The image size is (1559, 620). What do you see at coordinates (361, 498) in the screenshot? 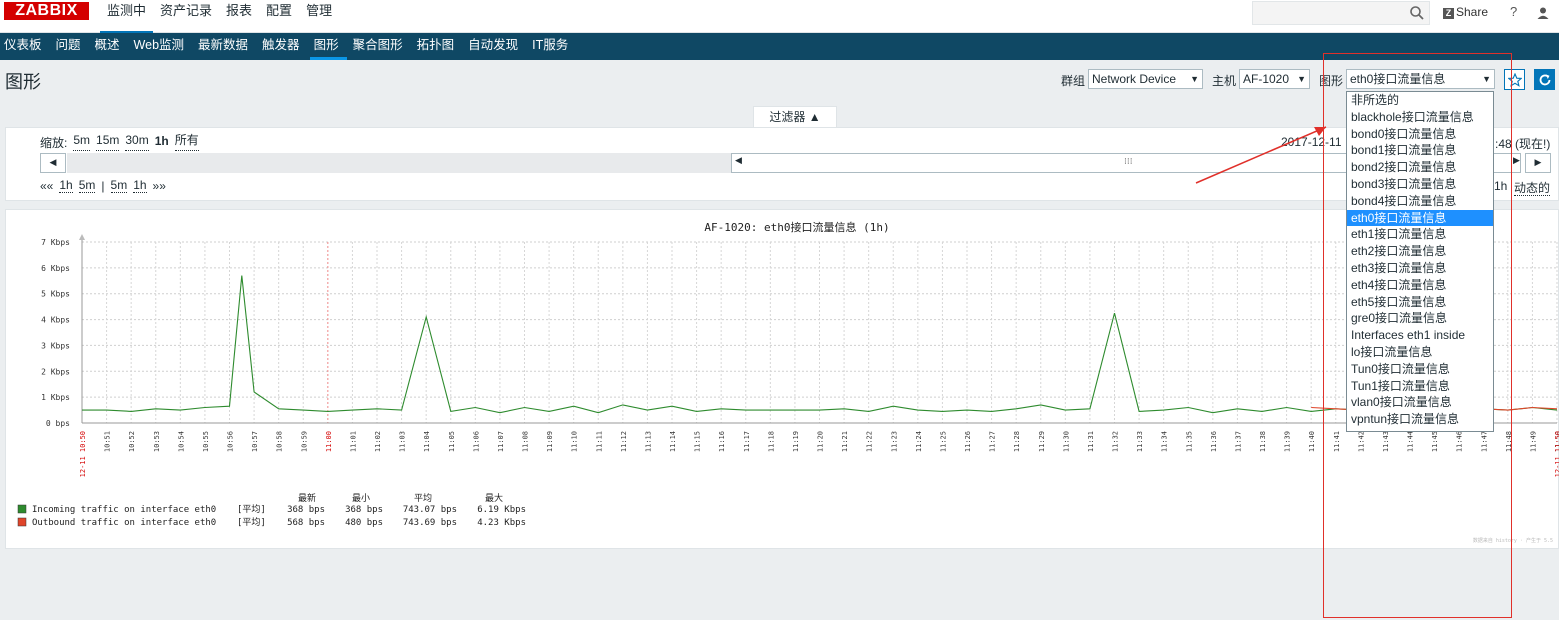
I see `legend-header: 最小` at bounding box center [361, 498].